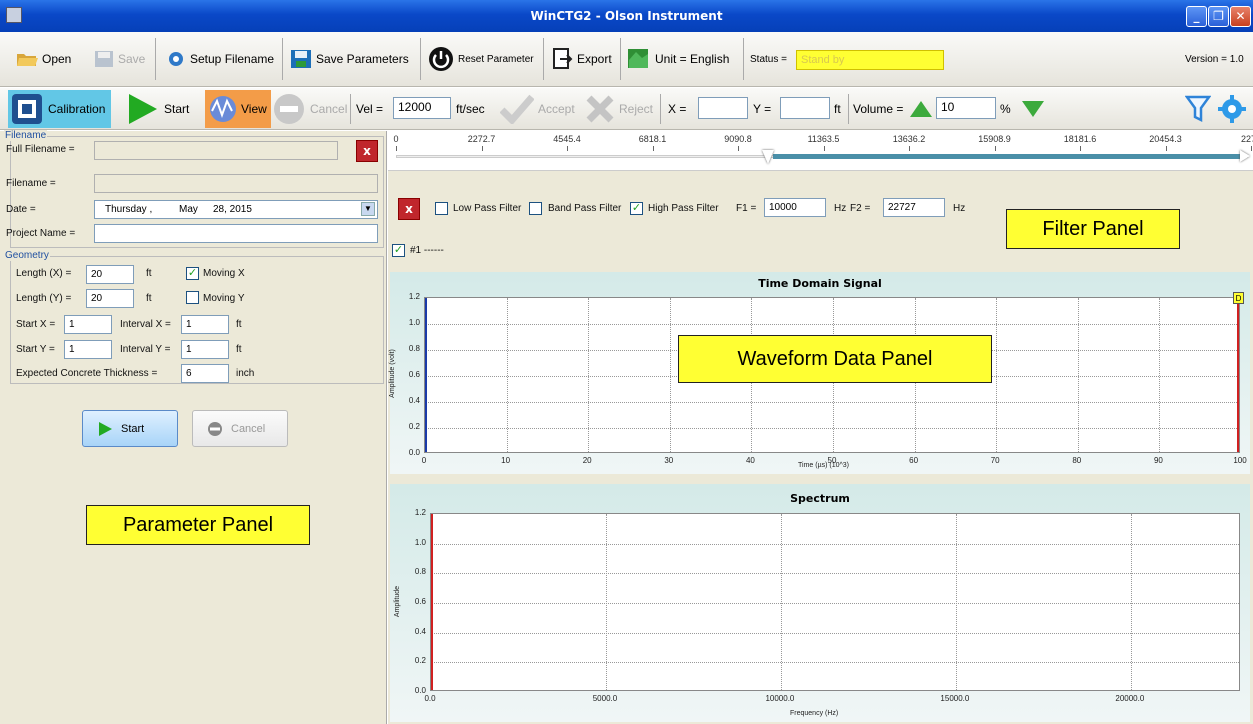 The image size is (1253, 724). Describe the element at coordinates (130, 428) in the screenshot. I see `start-button: Start` at that location.